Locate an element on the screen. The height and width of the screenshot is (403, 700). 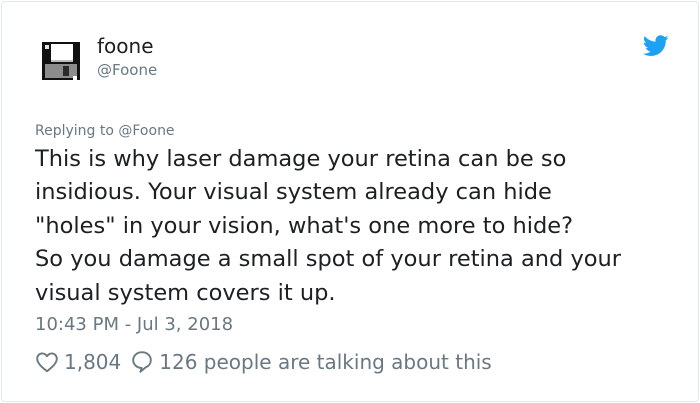
twitter-bird-icon is located at coordinates (655, 45).